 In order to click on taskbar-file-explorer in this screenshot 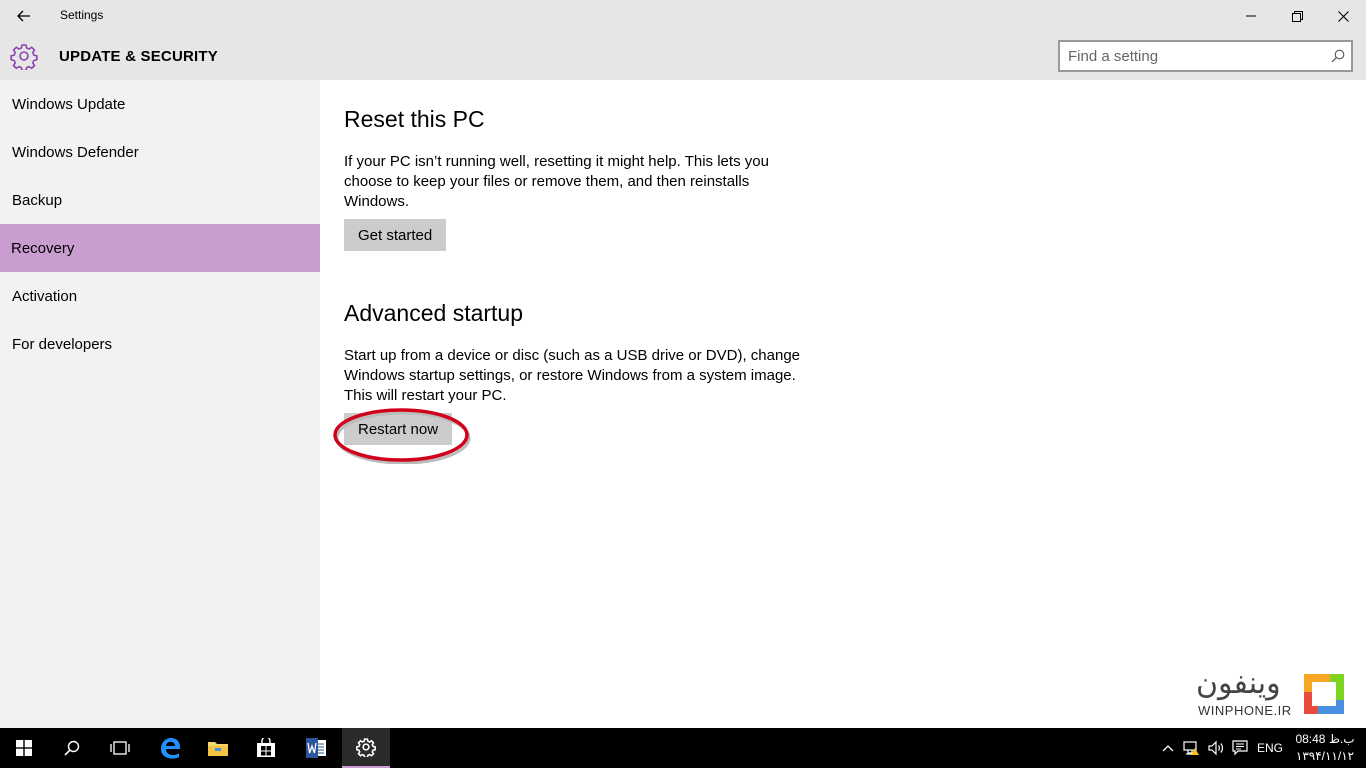, I will do `click(218, 748)`.